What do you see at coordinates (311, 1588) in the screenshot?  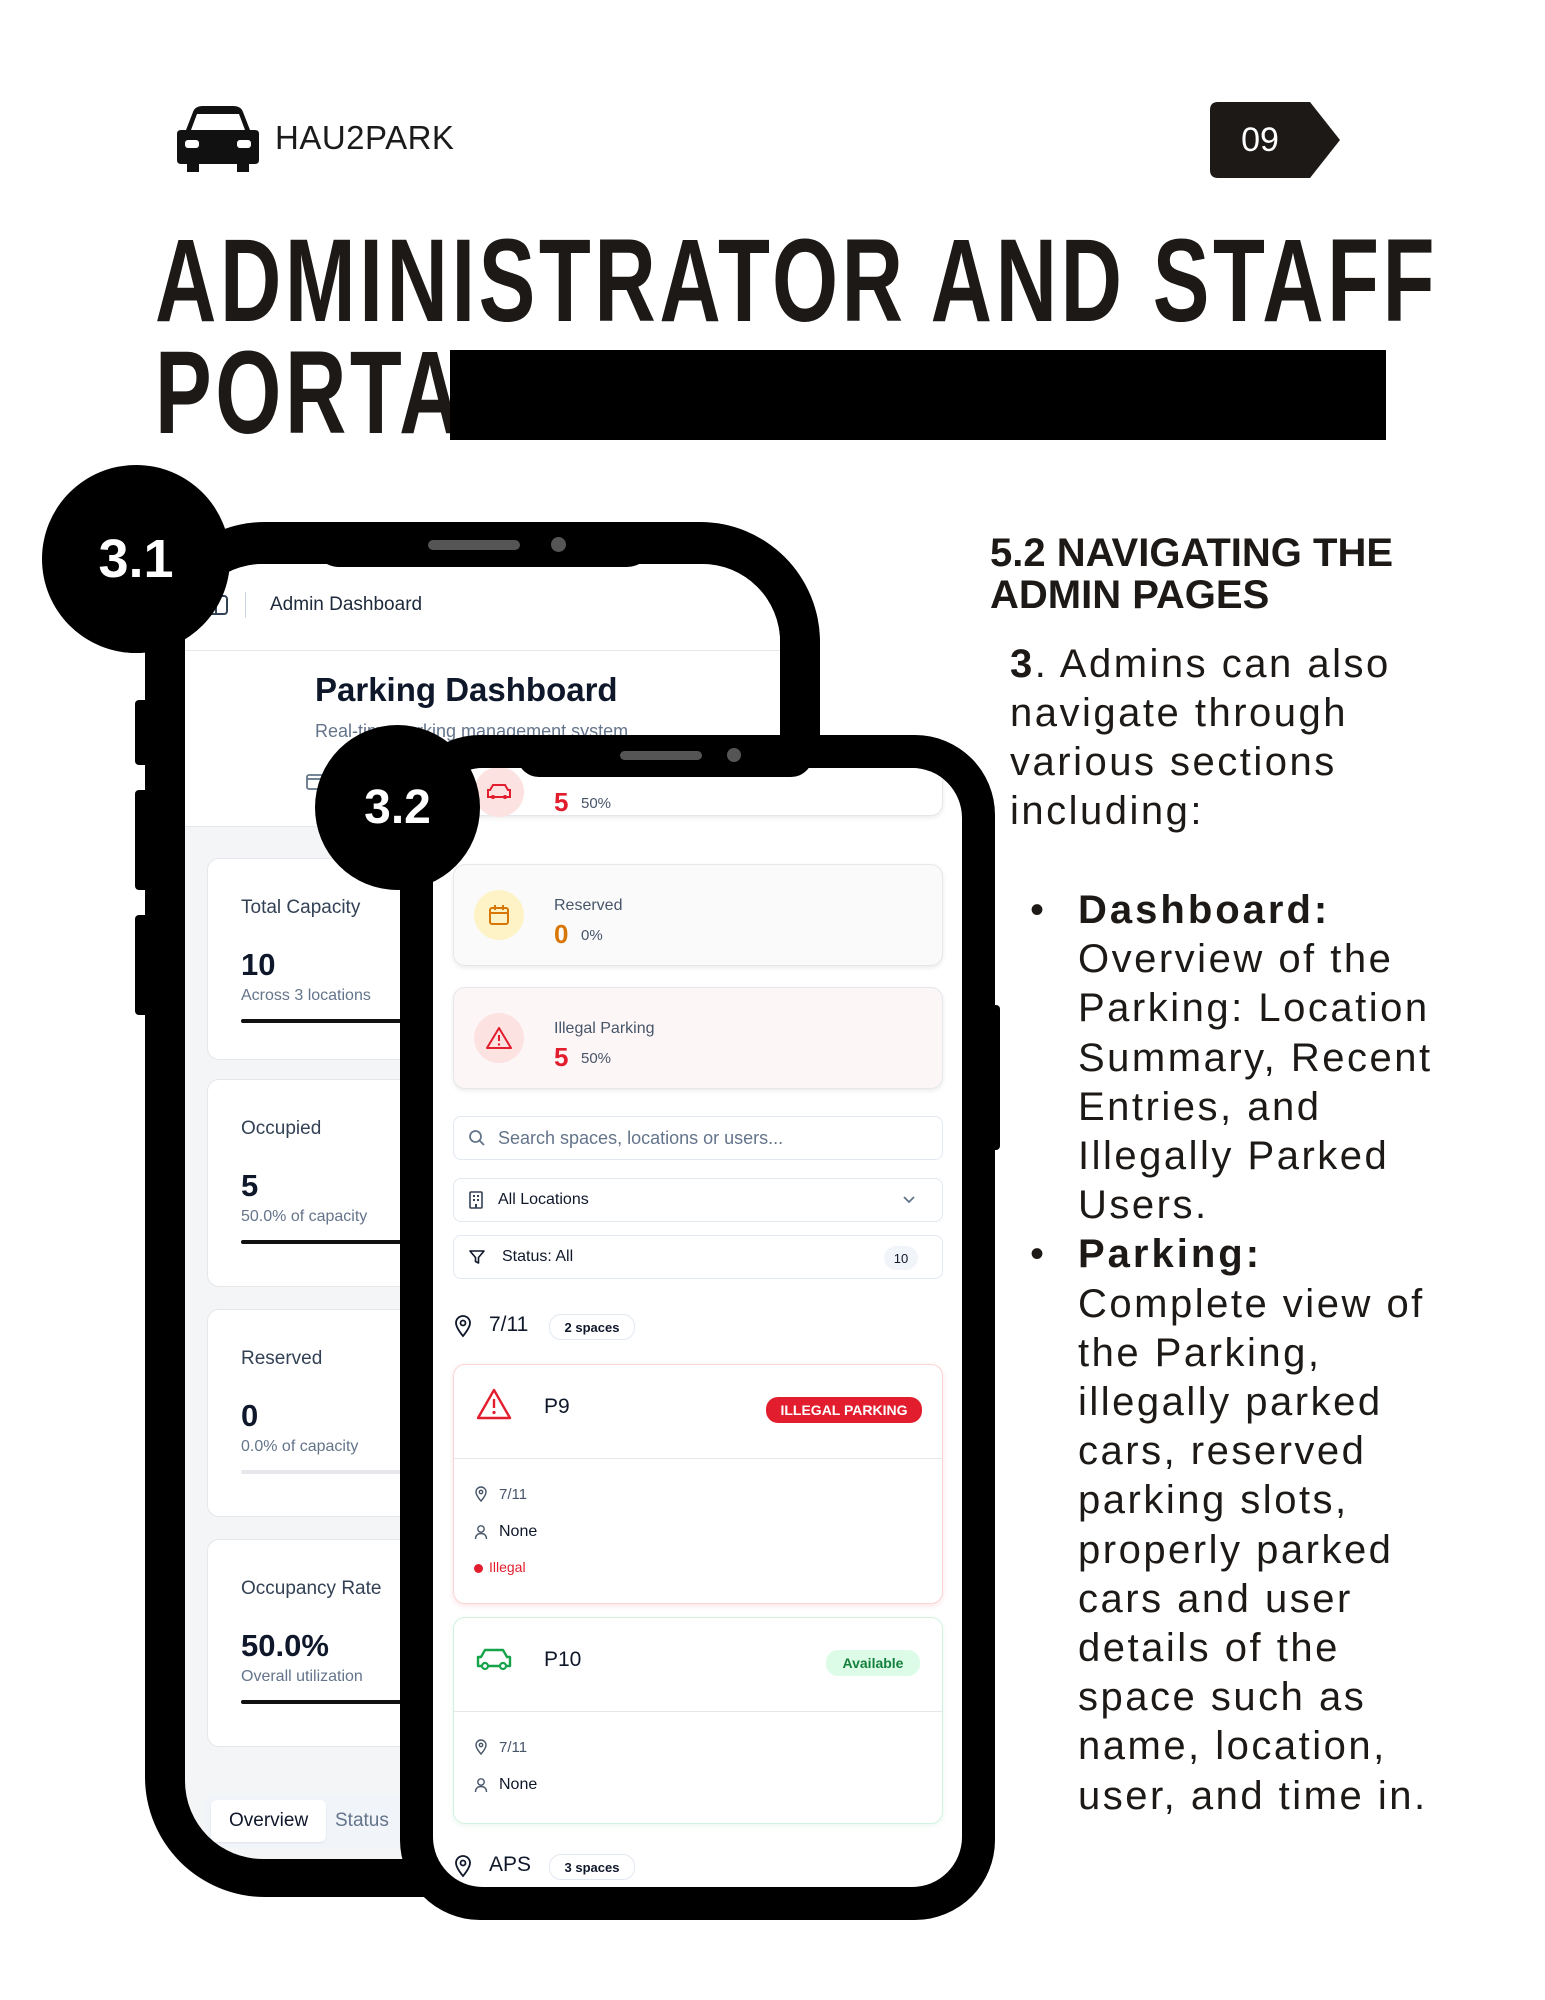 I see `stat-label: Occupancy Rate` at bounding box center [311, 1588].